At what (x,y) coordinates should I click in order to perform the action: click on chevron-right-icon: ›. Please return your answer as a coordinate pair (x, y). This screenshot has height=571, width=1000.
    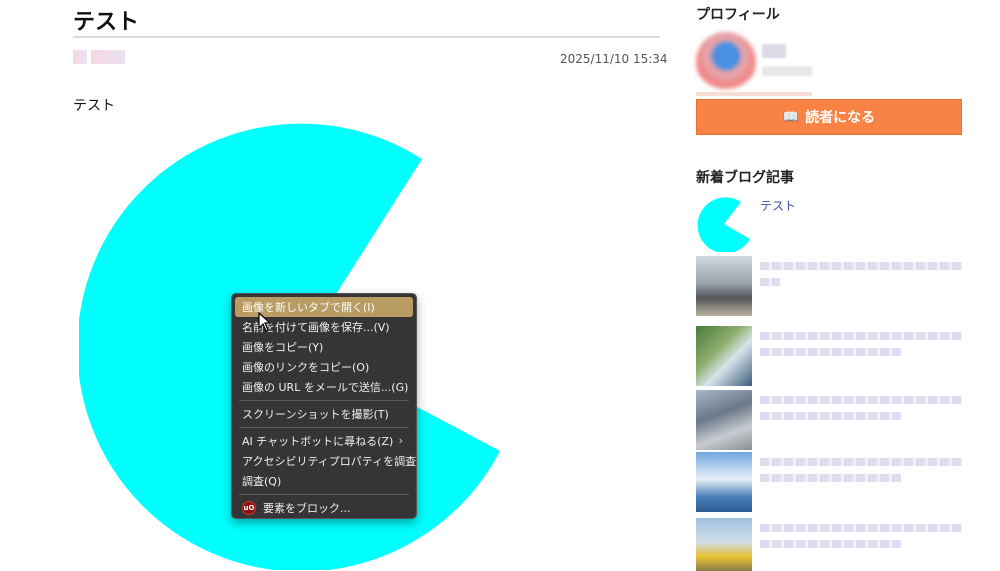
    Looking at the image, I should click on (400, 440).